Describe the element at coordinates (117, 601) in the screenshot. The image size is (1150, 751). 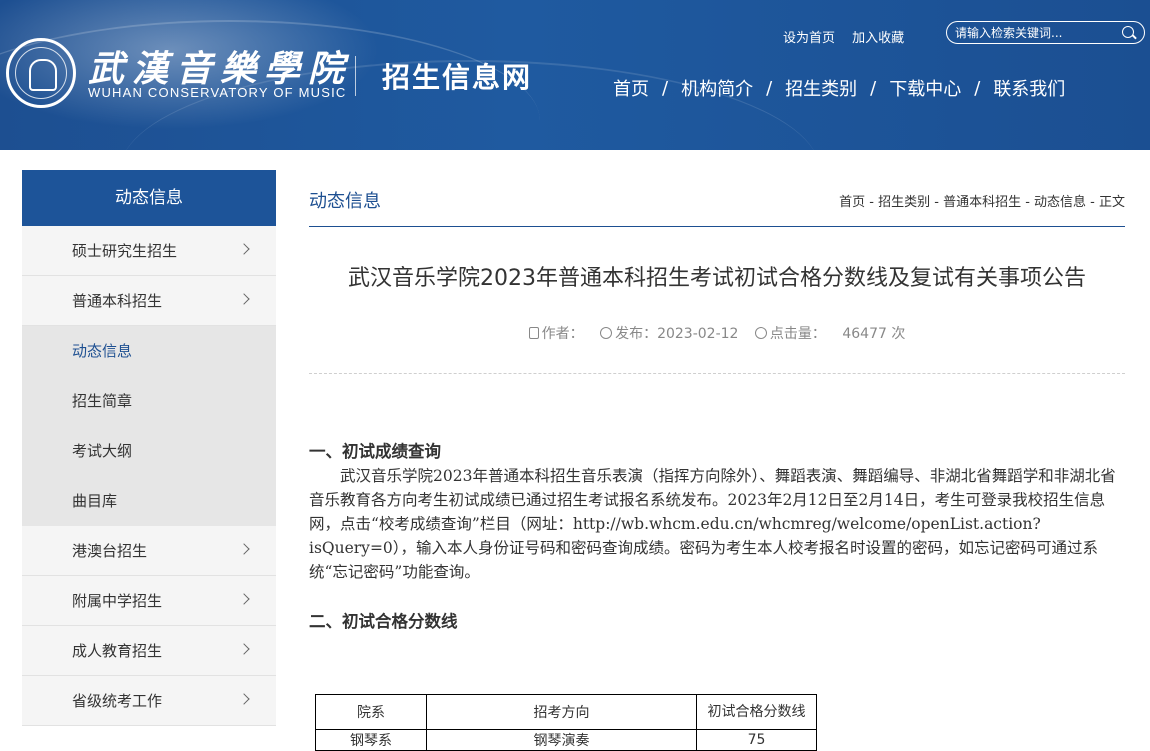
I see `sidebar-item-label: 附属中学招生` at that location.